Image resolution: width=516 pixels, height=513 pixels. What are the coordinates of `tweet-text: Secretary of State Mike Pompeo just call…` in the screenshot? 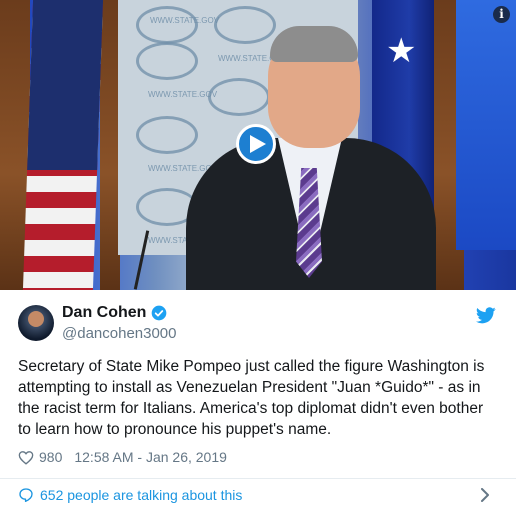 It's located at (251, 398).